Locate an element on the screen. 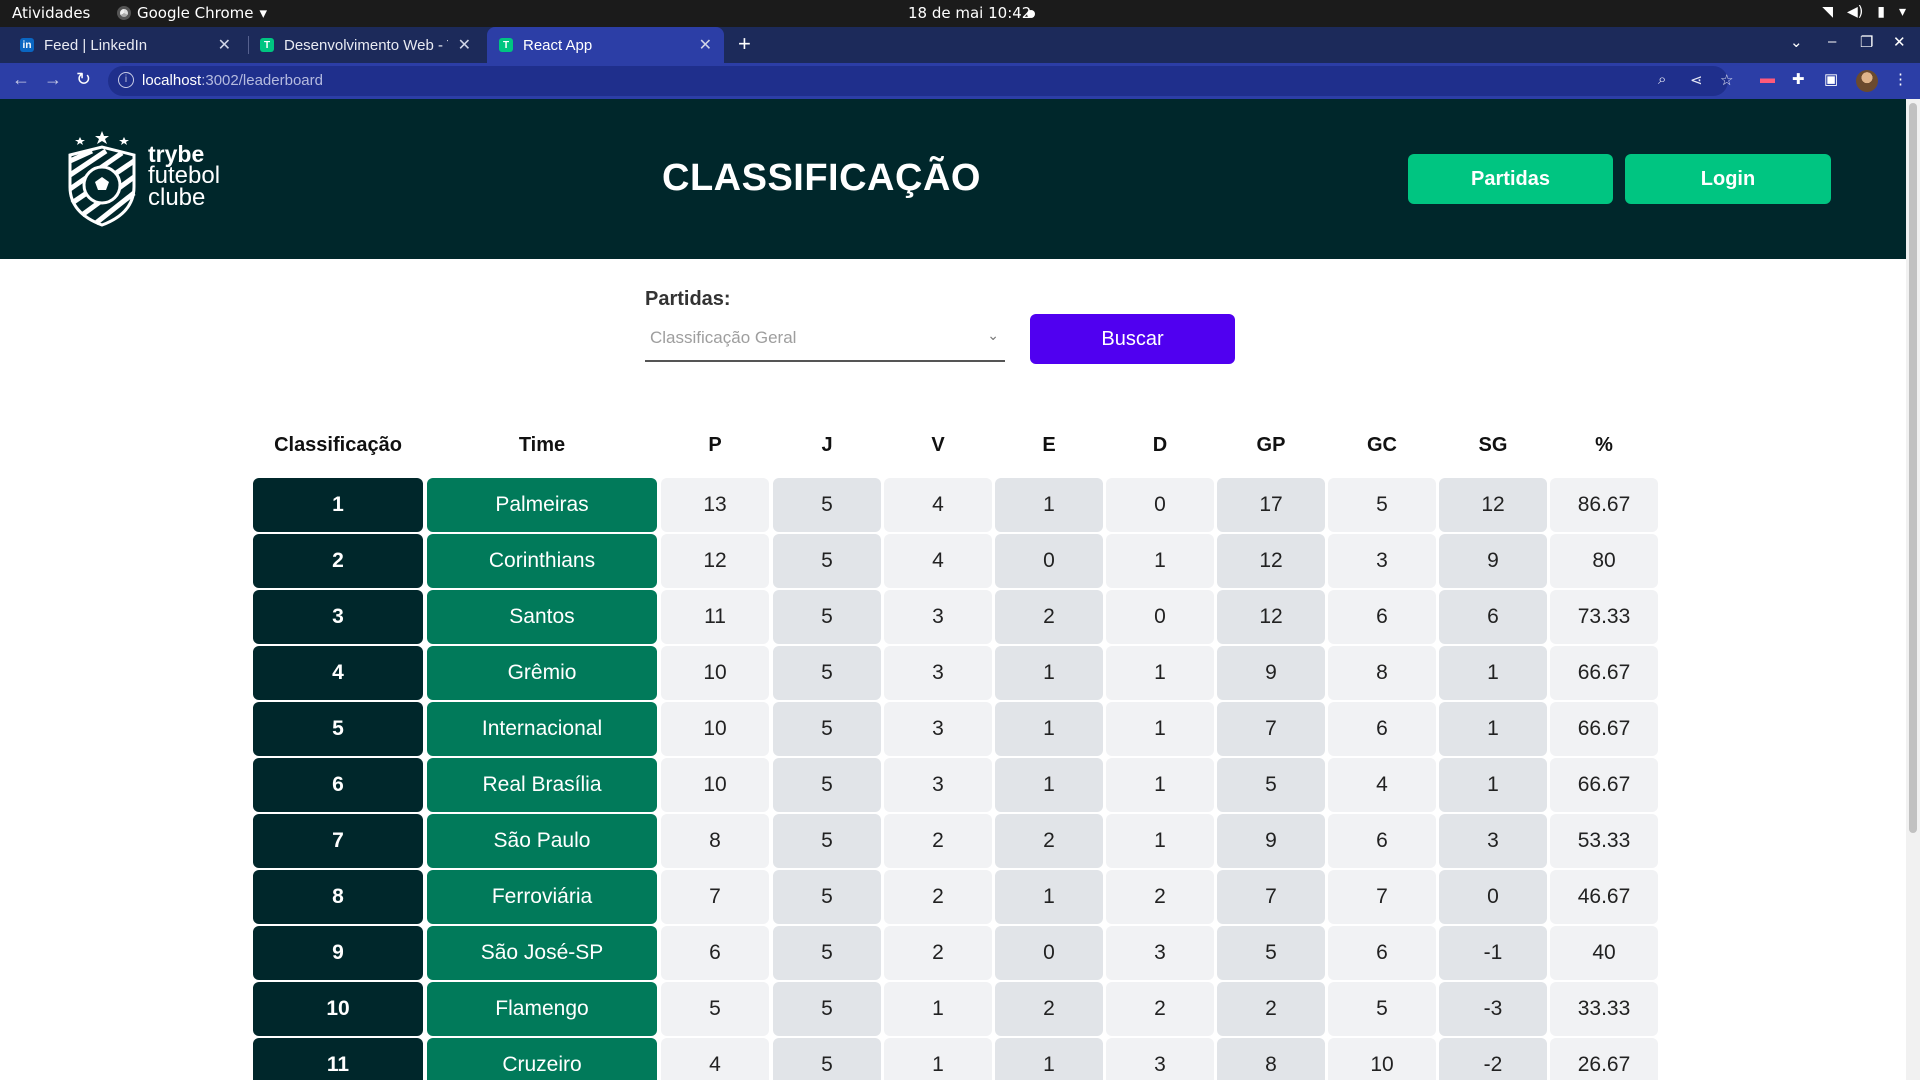  address-bar: i localhost:3002/leaderboard ⌕ ⋖ ☆ is located at coordinates (920, 81).